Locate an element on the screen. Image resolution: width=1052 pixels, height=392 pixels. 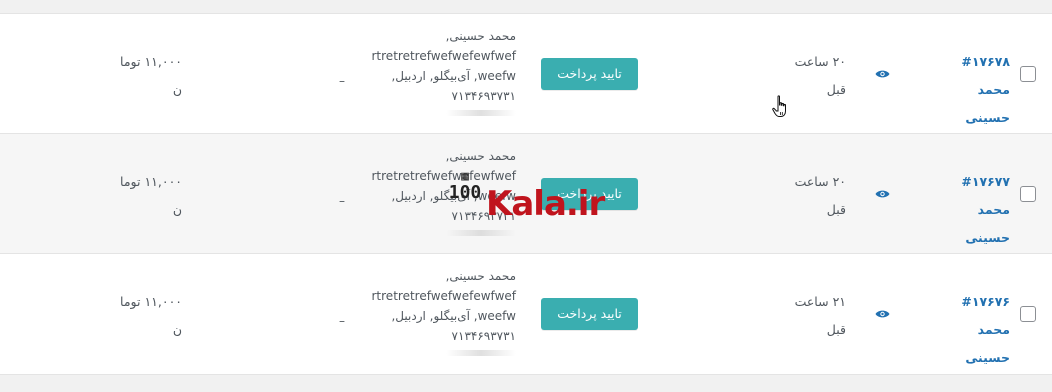
hand-pointer-icon is located at coordinates (779, 106).